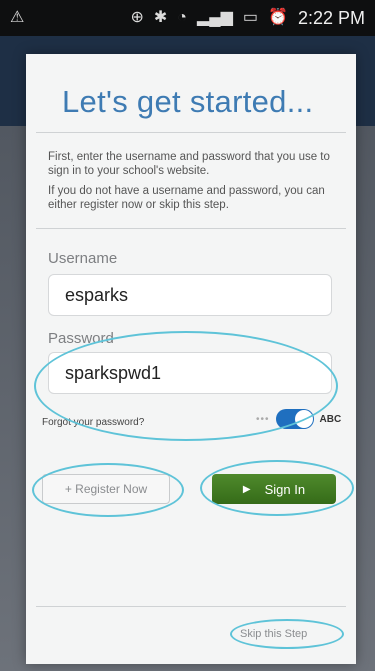 Image resolution: width=375 pixels, height=671 pixels. I want to click on title-divider, so click(191, 132).